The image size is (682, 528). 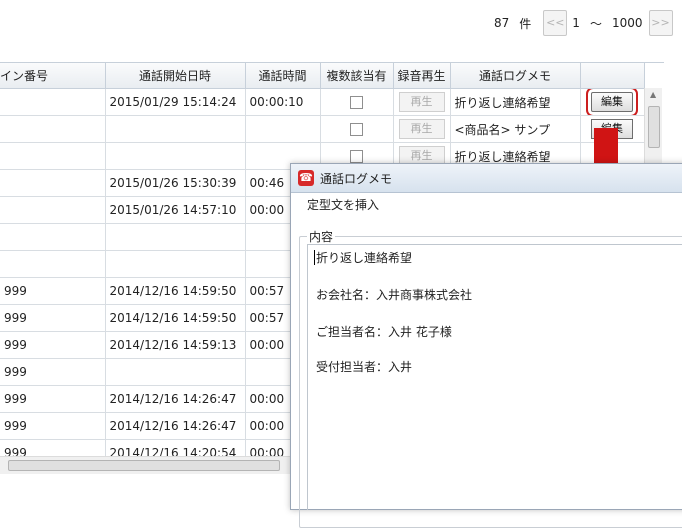 I want to click on dialog-title: 通話ログメモ, so click(x=356, y=178).